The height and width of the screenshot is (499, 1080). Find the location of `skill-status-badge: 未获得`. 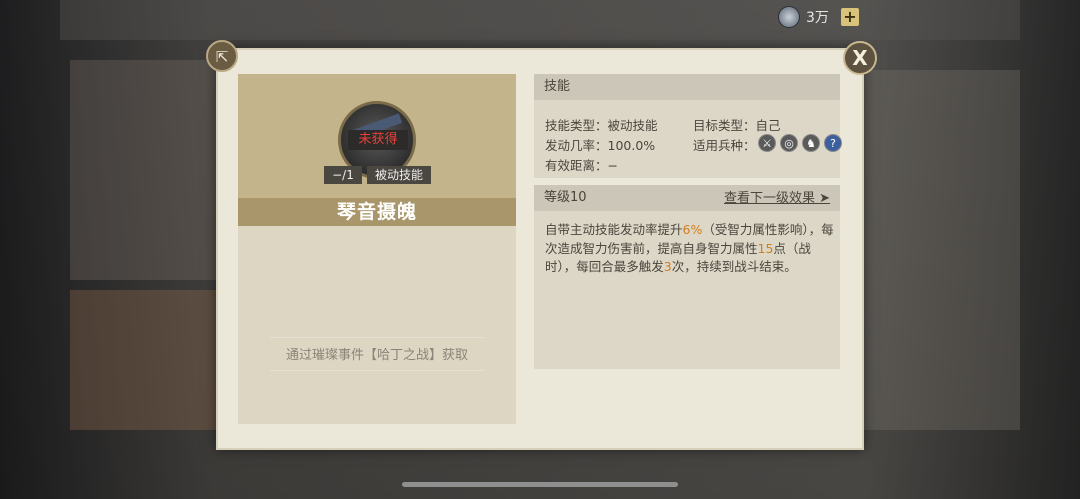

skill-status-badge: 未获得 is located at coordinates (378, 140).